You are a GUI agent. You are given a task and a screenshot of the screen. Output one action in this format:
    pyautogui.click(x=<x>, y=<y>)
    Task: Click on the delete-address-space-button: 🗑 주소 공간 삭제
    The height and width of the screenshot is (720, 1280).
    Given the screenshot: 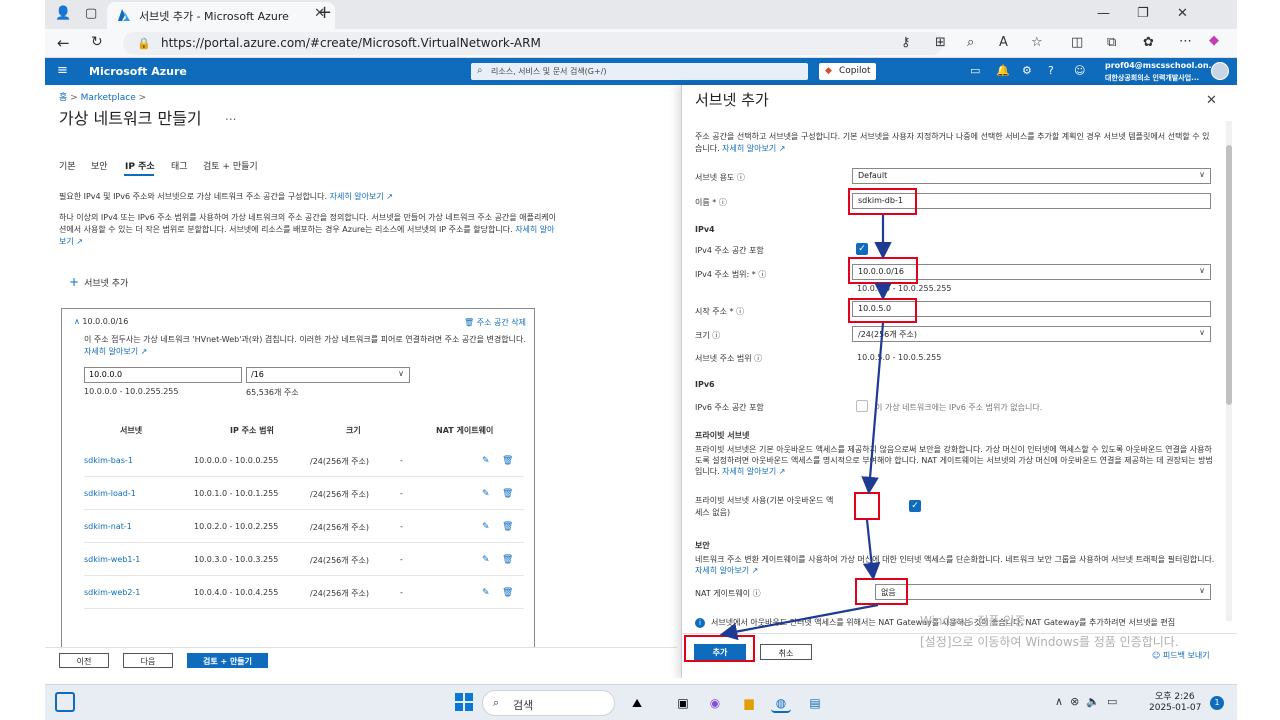 What is the action you would take?
    pyautogui.click(x=495, y=322)
    